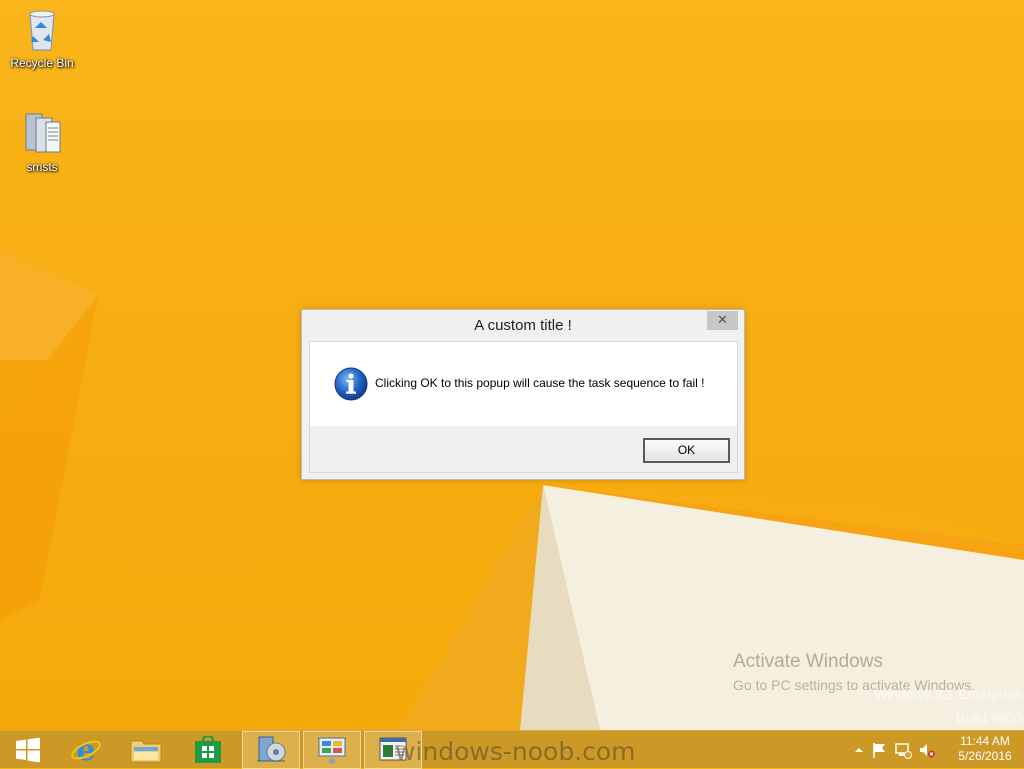 This screenshot has height=769, width=1024. I want to click on taskbar-clock: 11:44 AM 5/26/2016, so click(985, 749).